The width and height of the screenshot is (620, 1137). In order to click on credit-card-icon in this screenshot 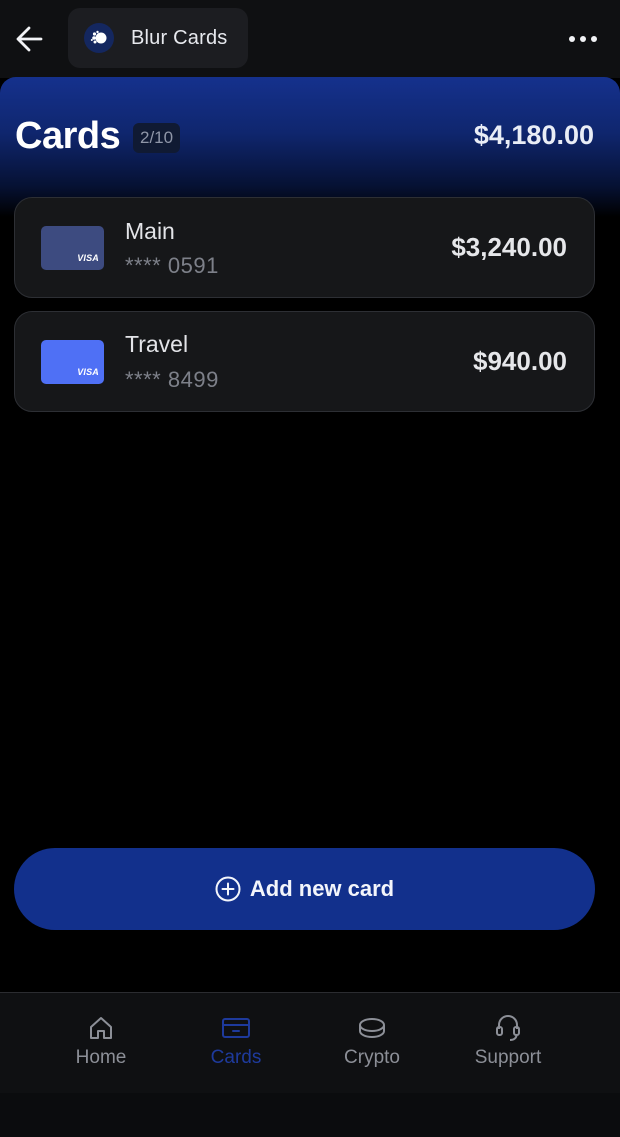, I will do `click(236, 1028)`.